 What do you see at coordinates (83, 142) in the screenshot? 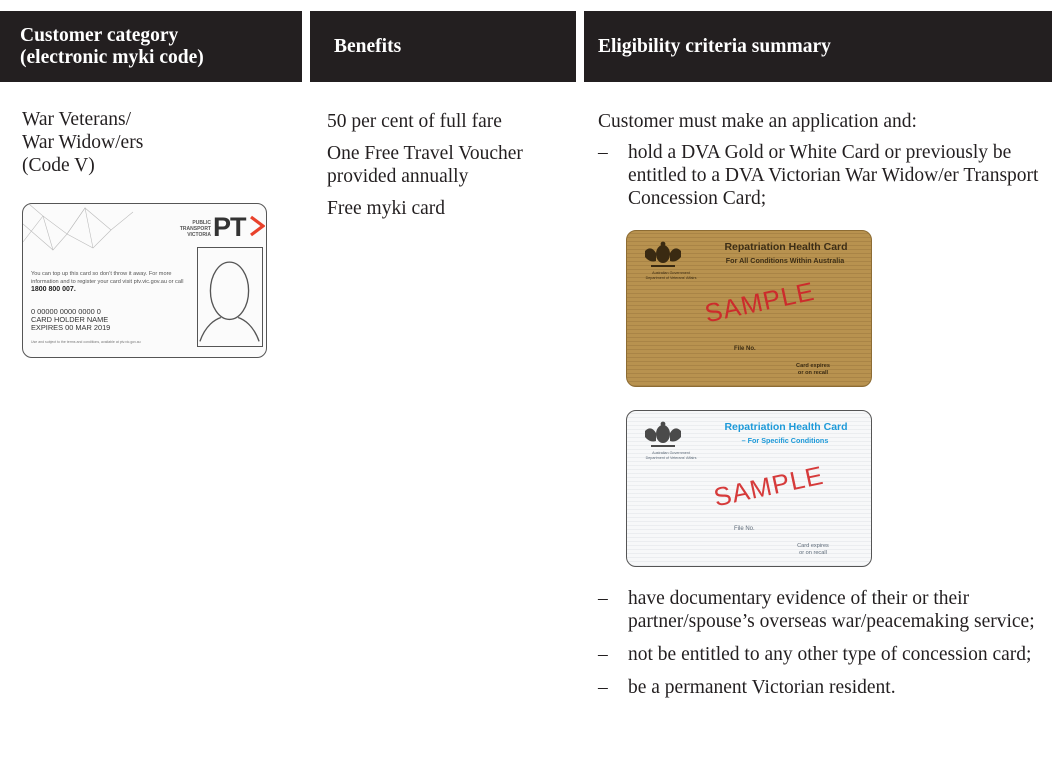
I see `category-line: War Widow/ers` at bounding box center [83, 142].